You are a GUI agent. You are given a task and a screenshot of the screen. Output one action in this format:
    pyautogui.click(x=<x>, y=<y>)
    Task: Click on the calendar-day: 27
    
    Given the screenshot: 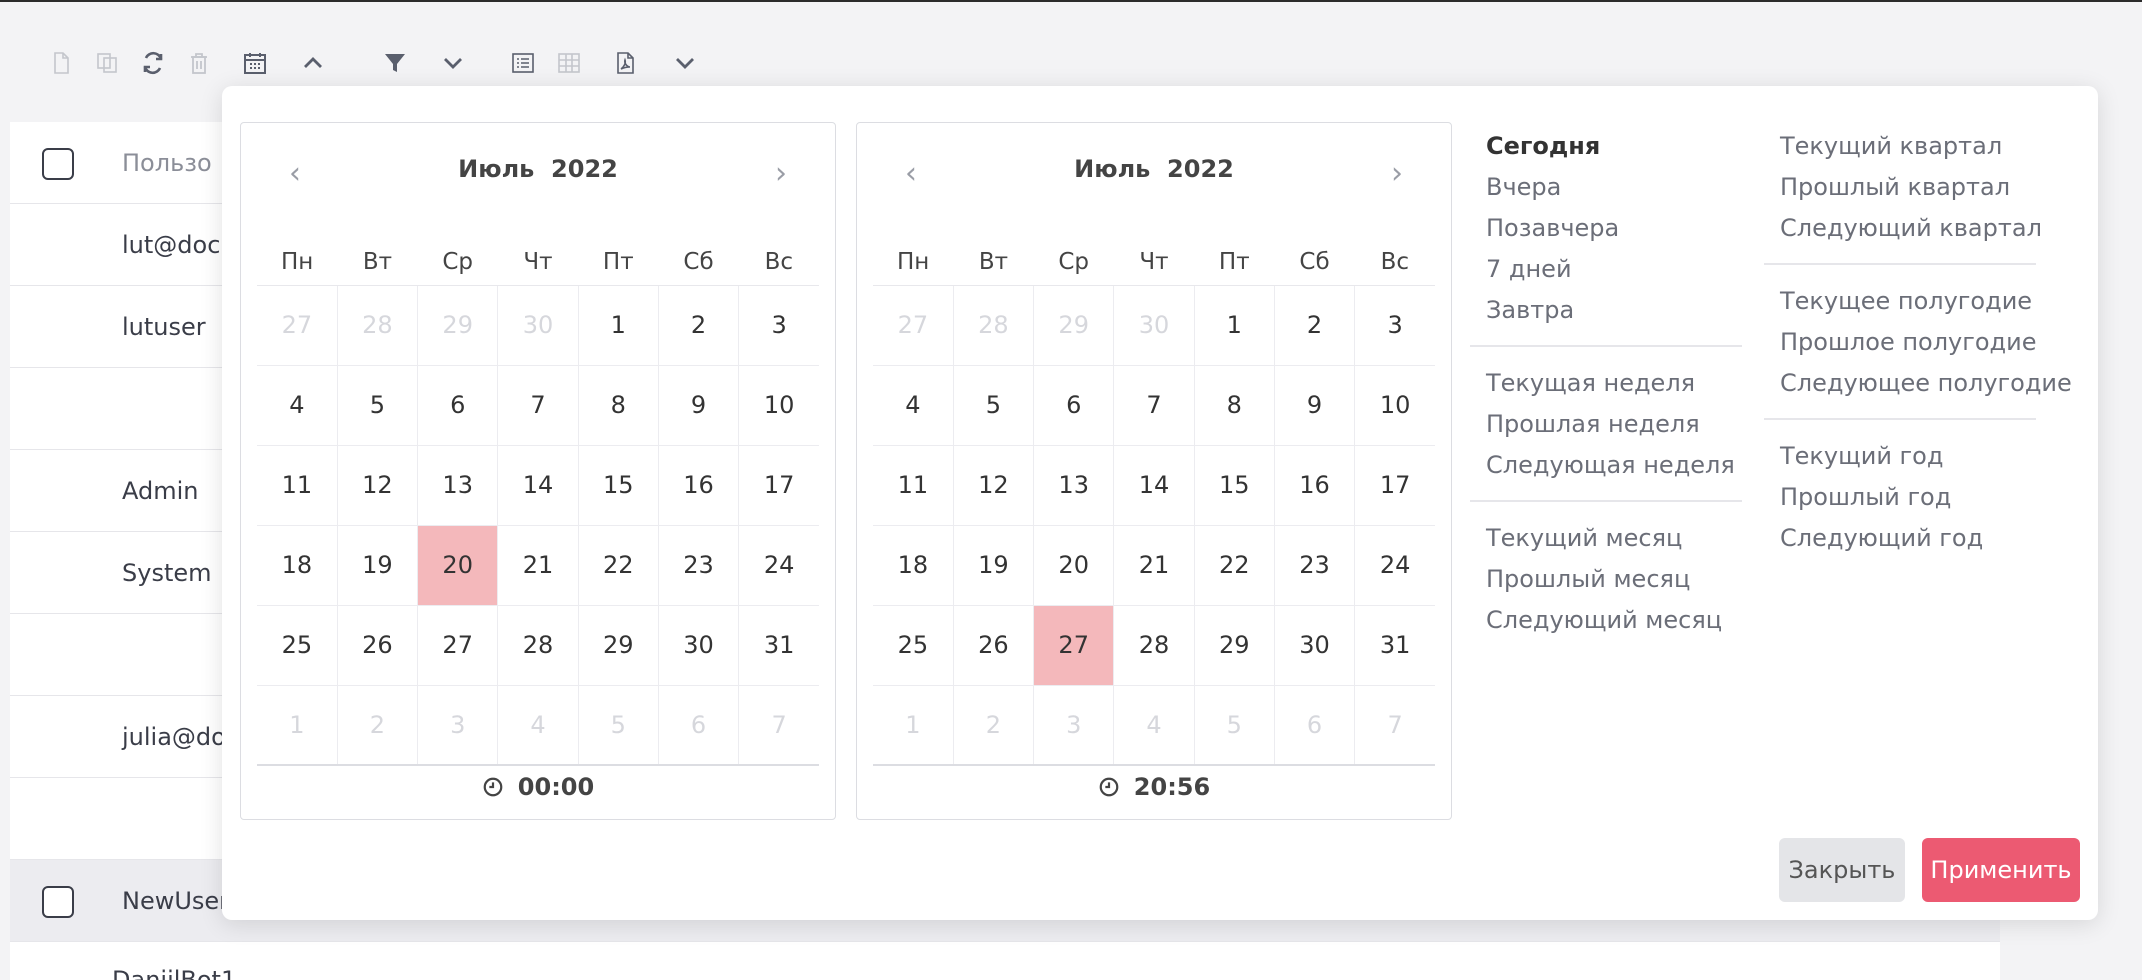 What is the action you would take?
    pyautogui.click(x=458, y=645)
    